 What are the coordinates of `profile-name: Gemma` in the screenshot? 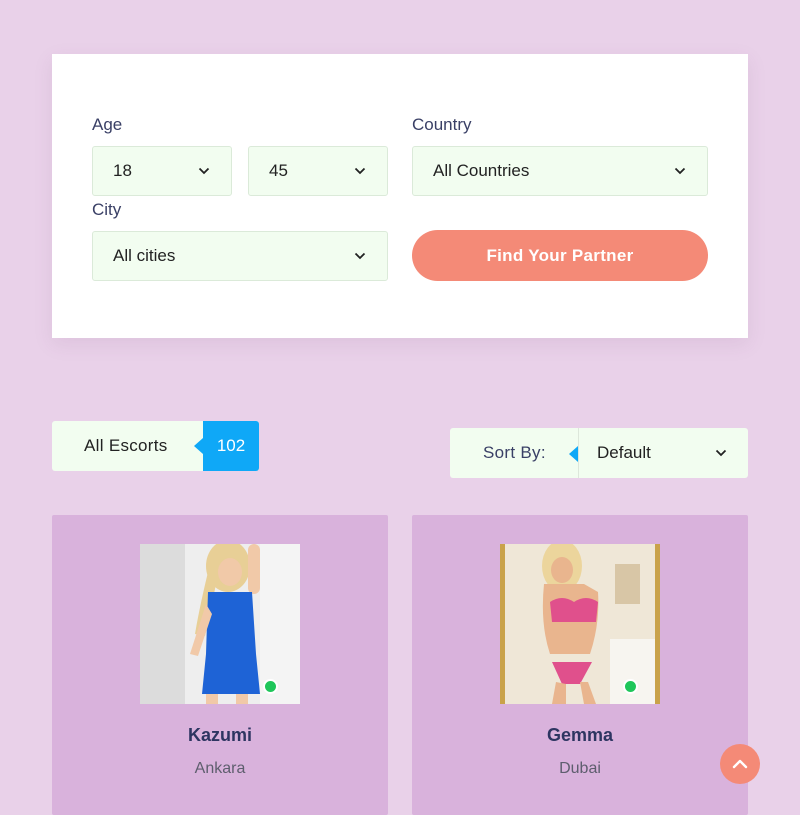 It's located at (580, 735).